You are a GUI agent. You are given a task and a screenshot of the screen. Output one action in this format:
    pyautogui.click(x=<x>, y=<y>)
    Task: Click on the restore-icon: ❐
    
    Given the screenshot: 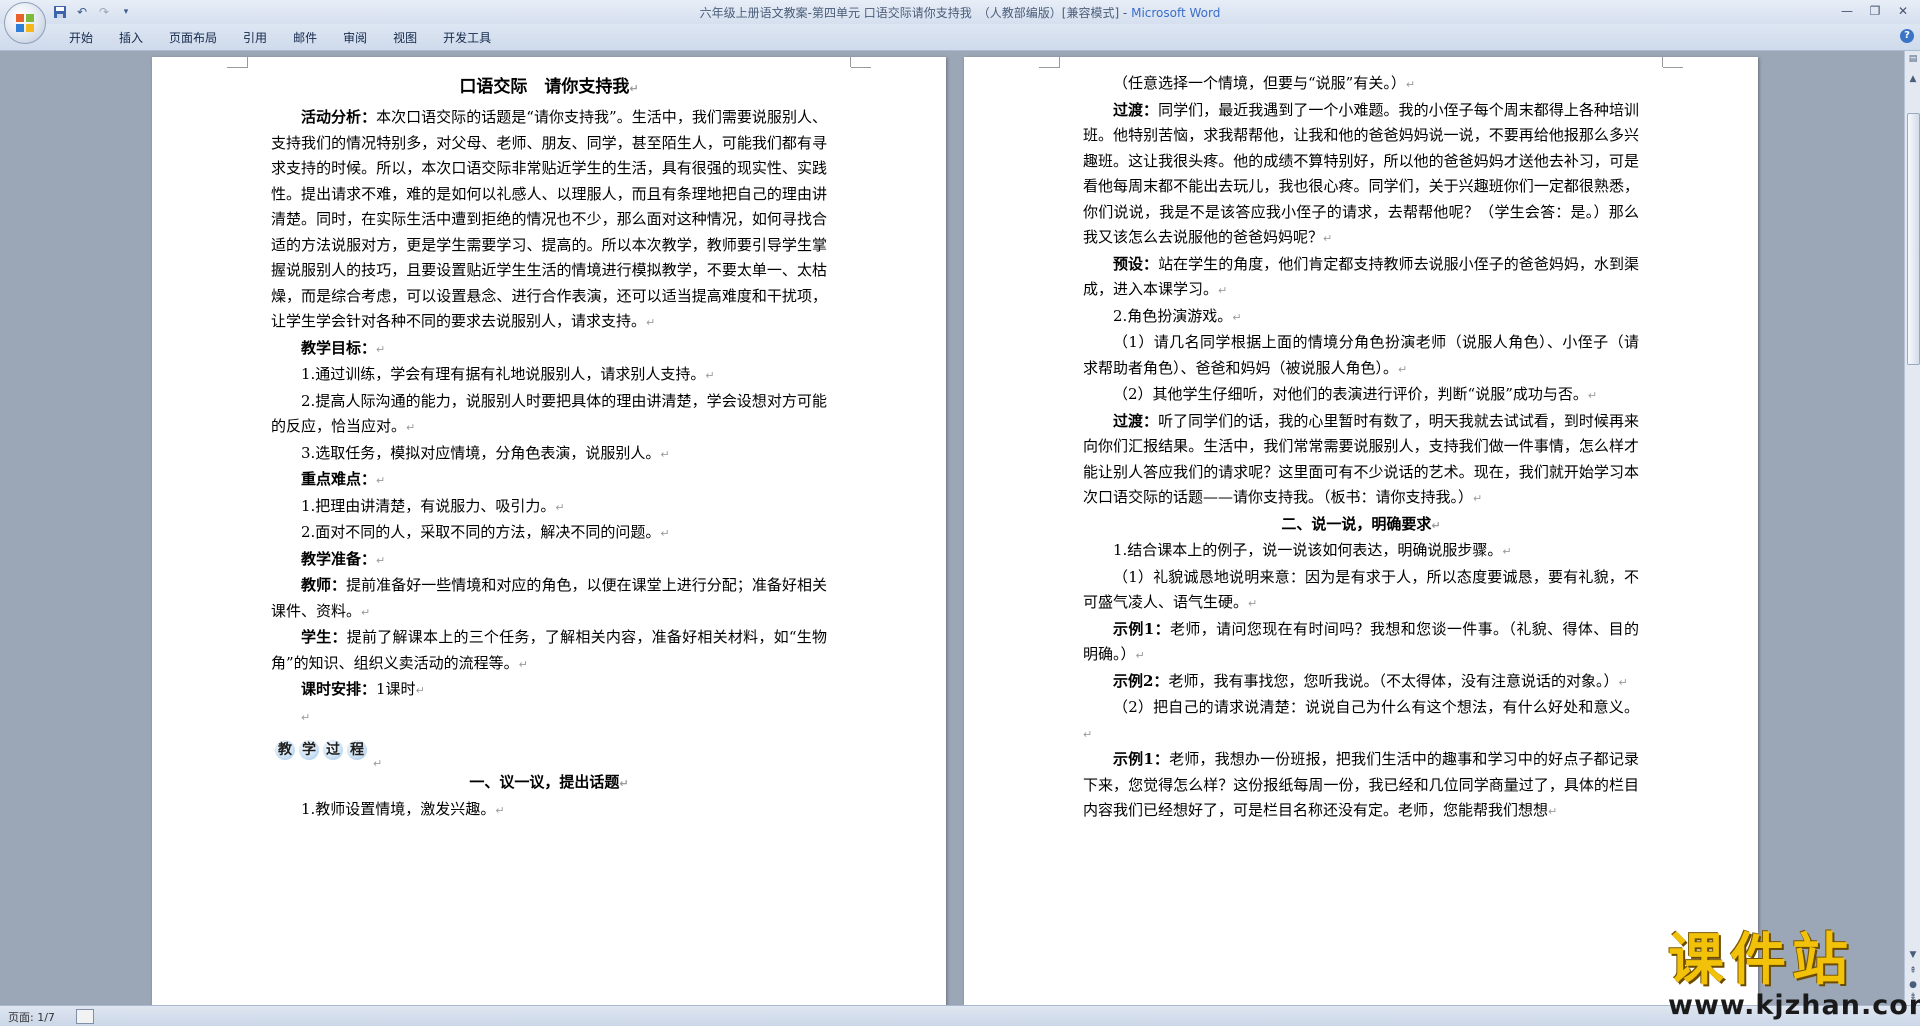 What is the action you would take?
    pyautogui.click(x=1875, y=11)
    